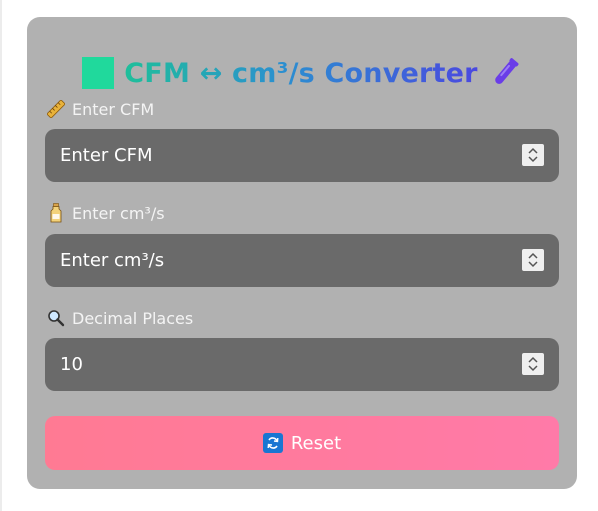 The height and width of the screenshot is (511, 598). I want to click on page-edge, so click(1, 255).